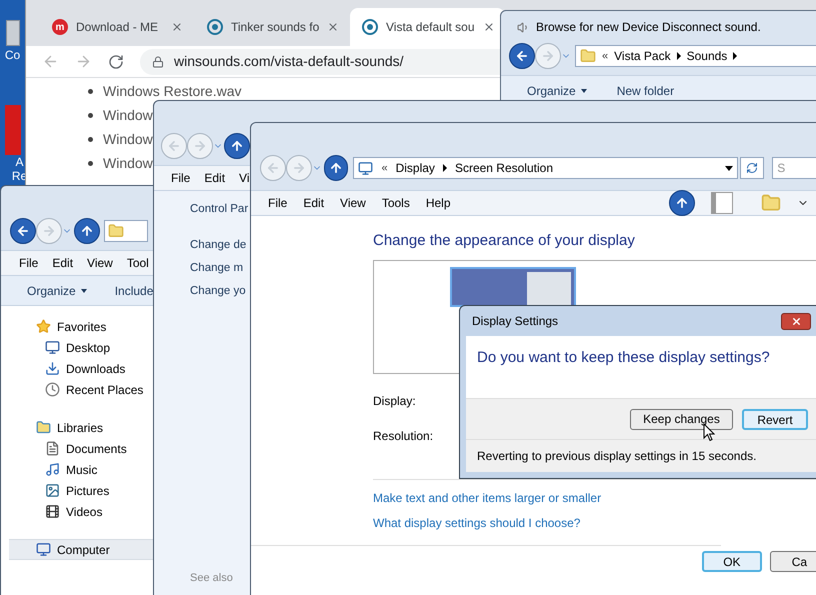  Describe the element at coordinates (52, 490) in the screenshot. I see `picture-icon` at that location.